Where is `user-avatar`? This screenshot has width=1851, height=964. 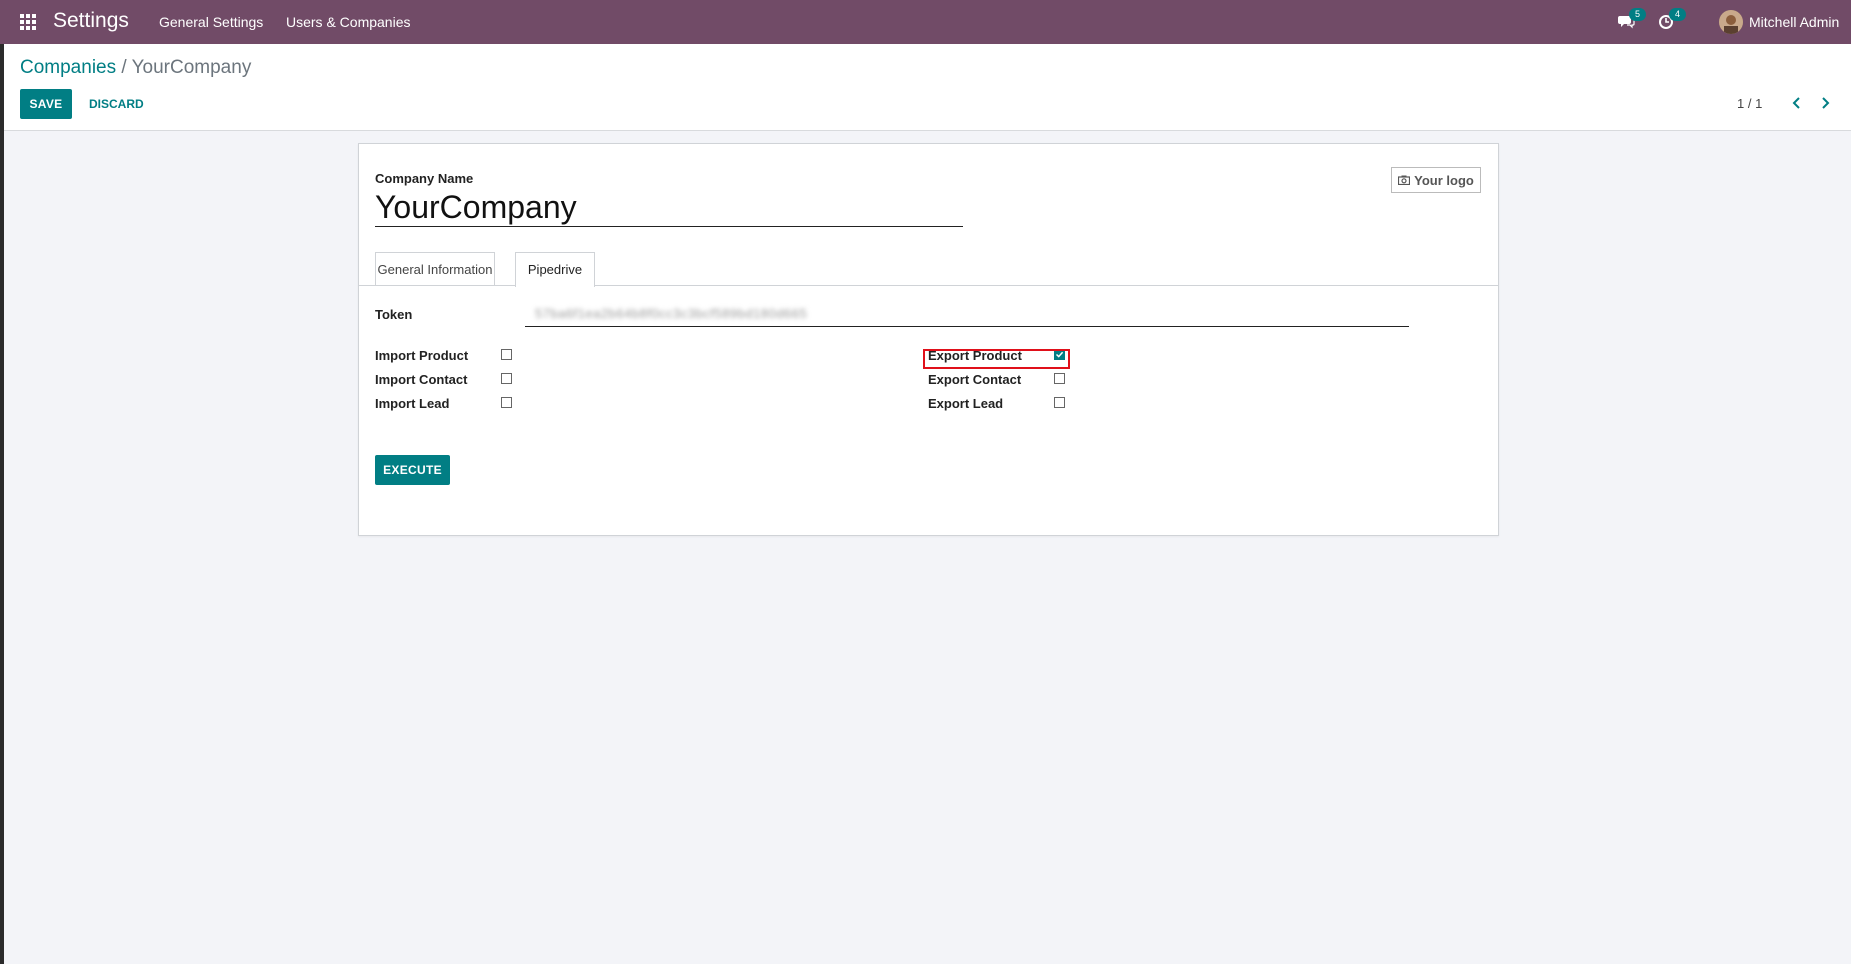 user-avatar is located at coordinates (1731, 22).